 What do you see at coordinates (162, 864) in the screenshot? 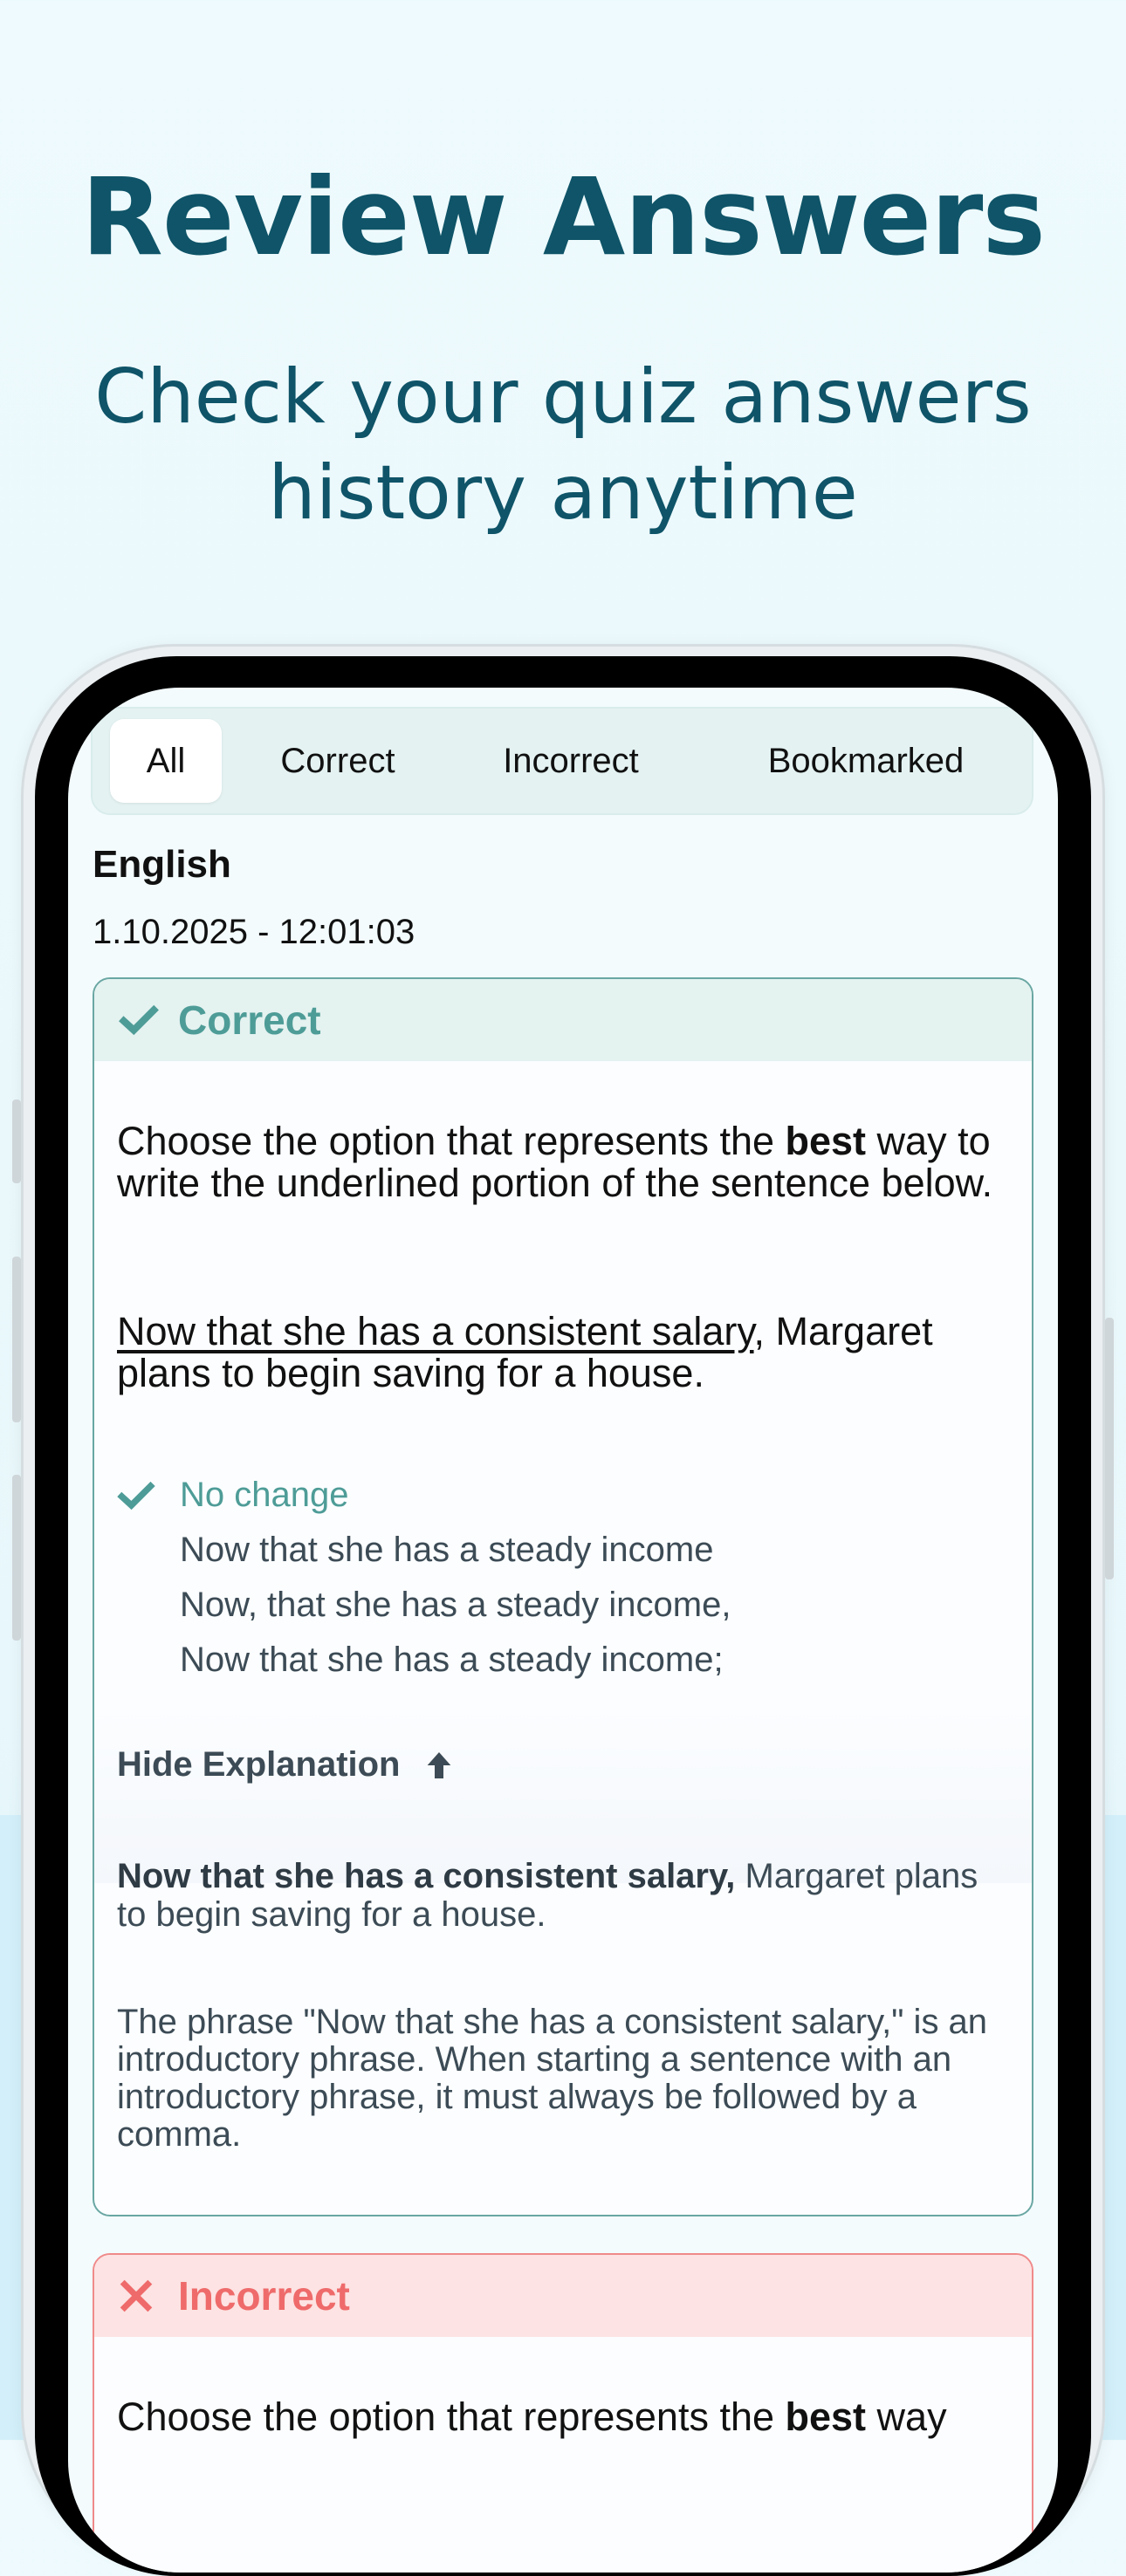
I see `quiz-name: English` at bounding box center [162, 864].